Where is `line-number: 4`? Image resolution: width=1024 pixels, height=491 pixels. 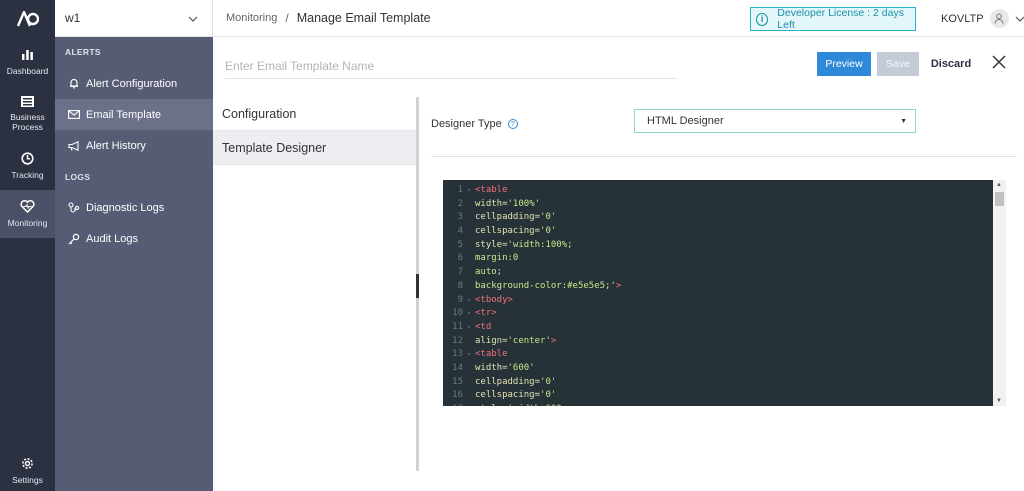
line-number: 4 is located at coordinates (460, 231).